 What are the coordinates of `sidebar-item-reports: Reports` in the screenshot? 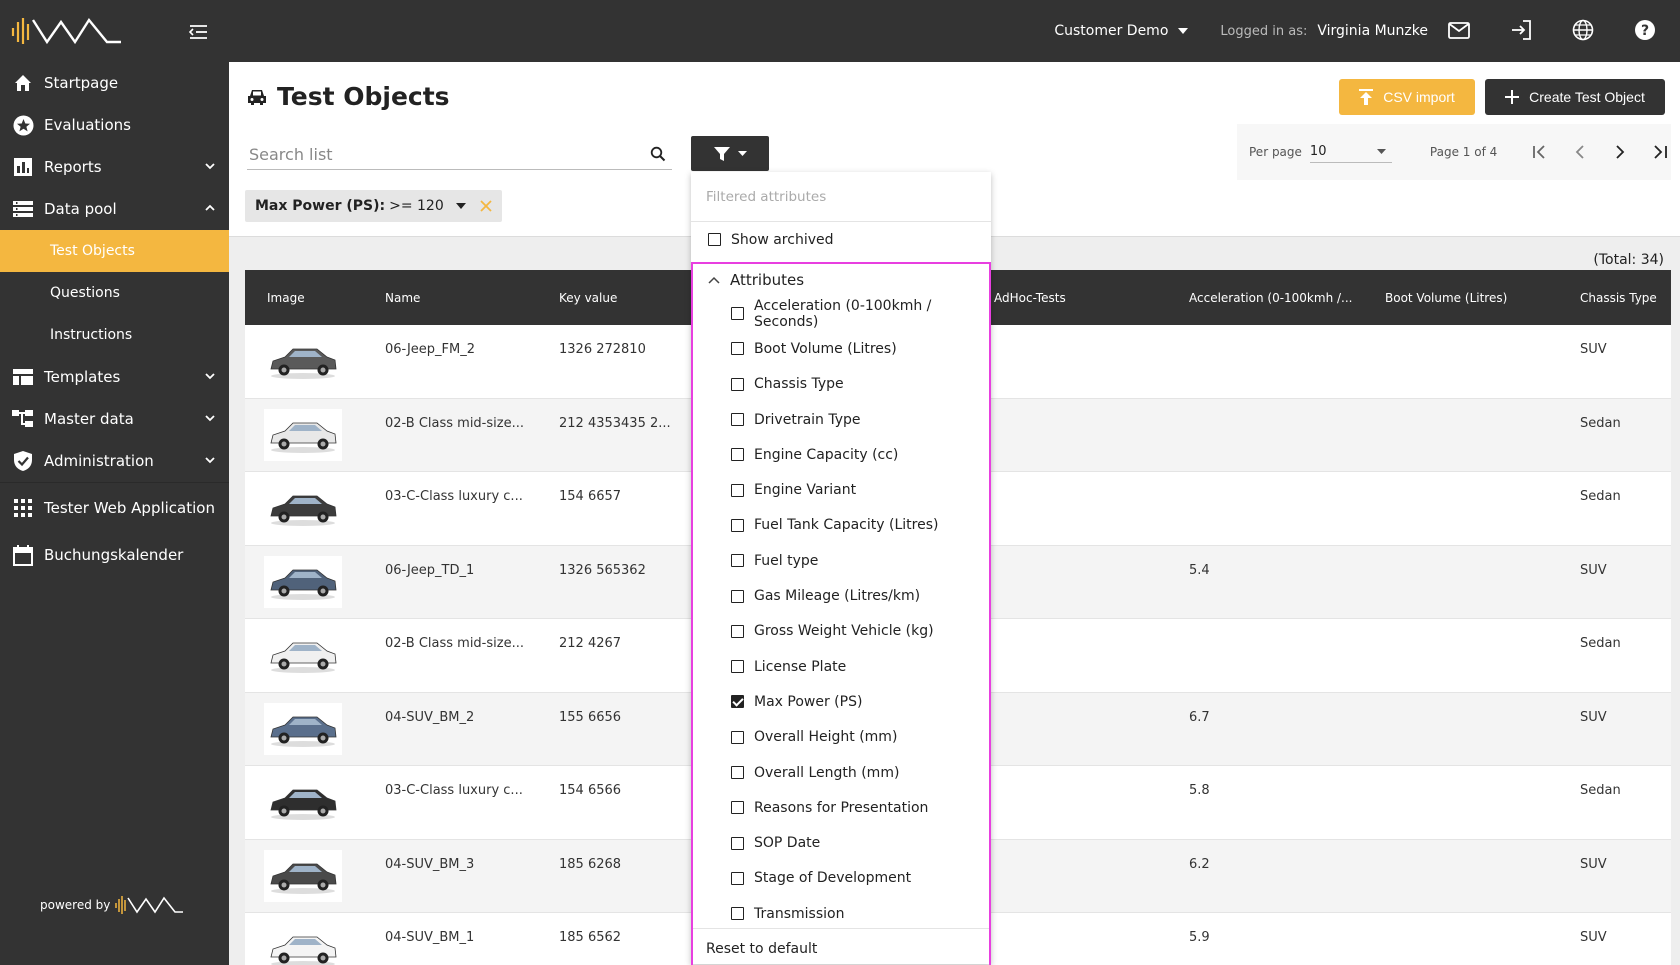 It's located at (114, 167).